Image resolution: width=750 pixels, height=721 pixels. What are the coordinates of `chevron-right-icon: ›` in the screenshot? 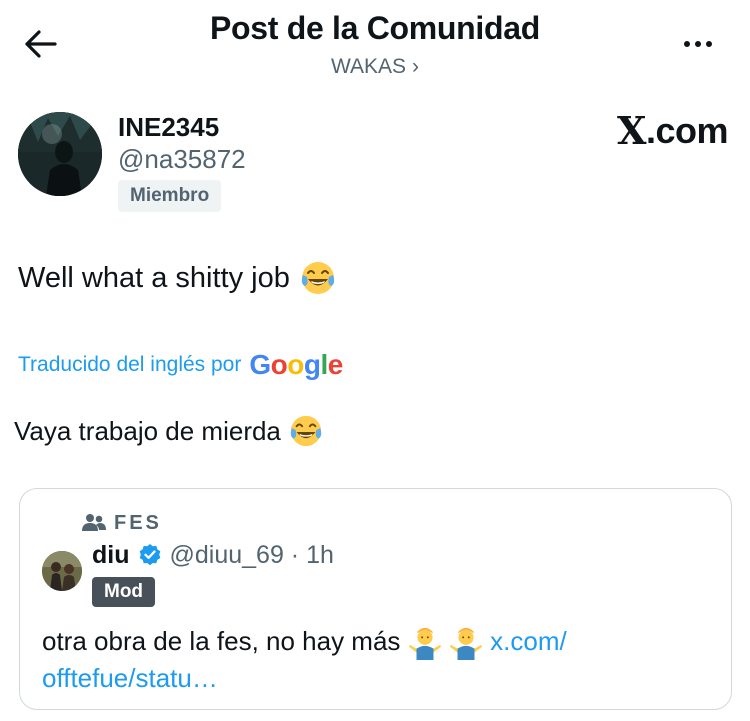 It's located at (416, 66).